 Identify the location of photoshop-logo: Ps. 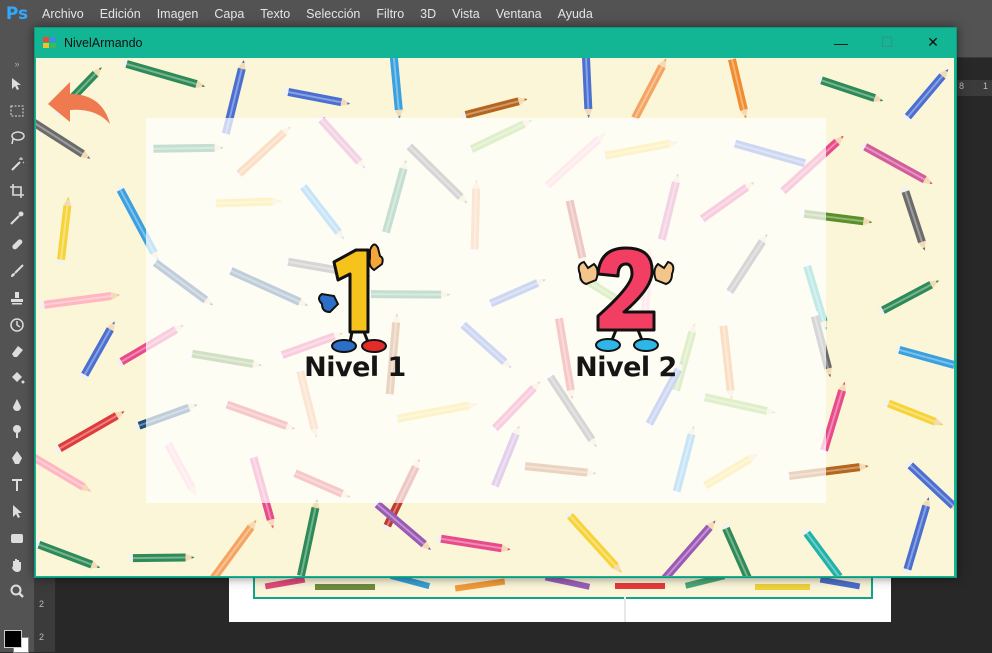
(17, 13).